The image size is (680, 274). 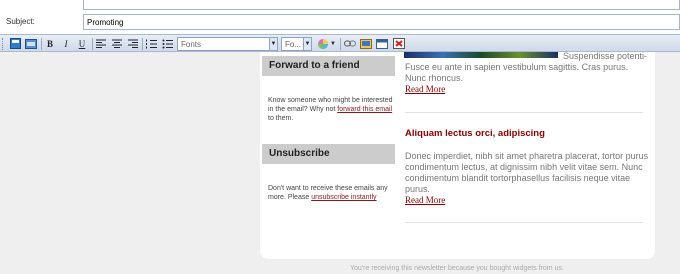 I want to click on article-image, so click(x=481, y=55).